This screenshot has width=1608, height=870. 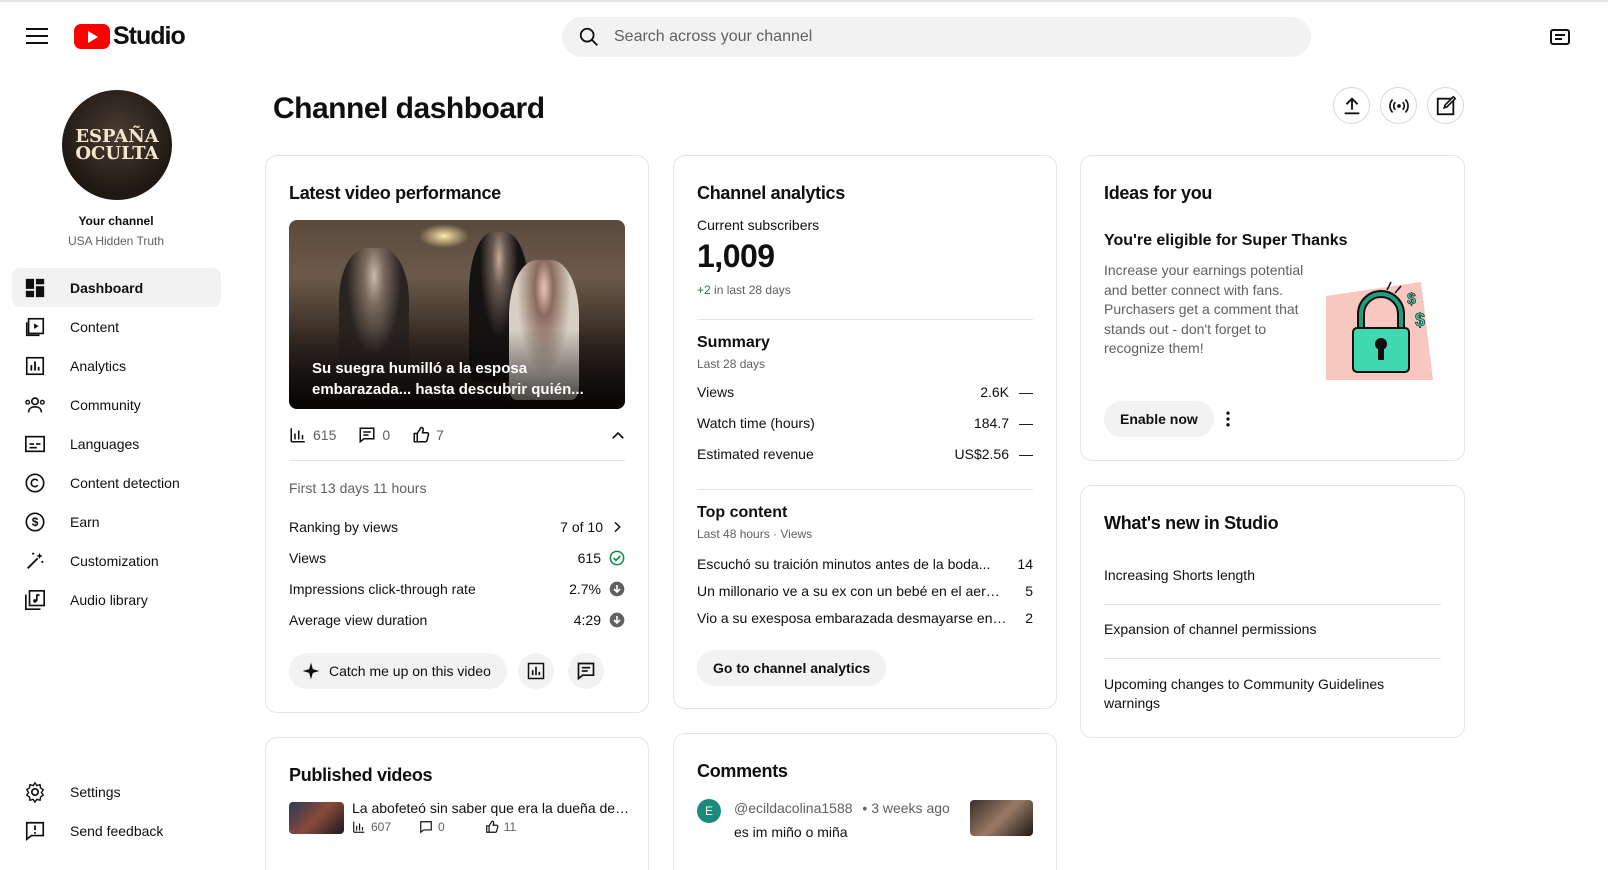 I want to click on top-content-views: 5, so click(x=1029, y=591).